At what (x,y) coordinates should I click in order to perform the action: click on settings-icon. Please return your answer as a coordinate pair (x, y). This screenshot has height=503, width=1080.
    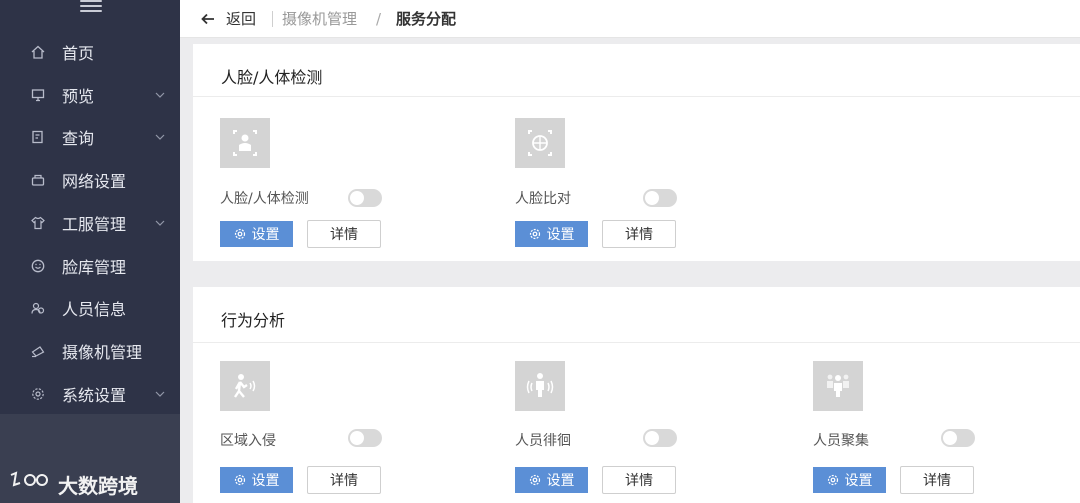
    Looking at the image, I should click on (38, 394).